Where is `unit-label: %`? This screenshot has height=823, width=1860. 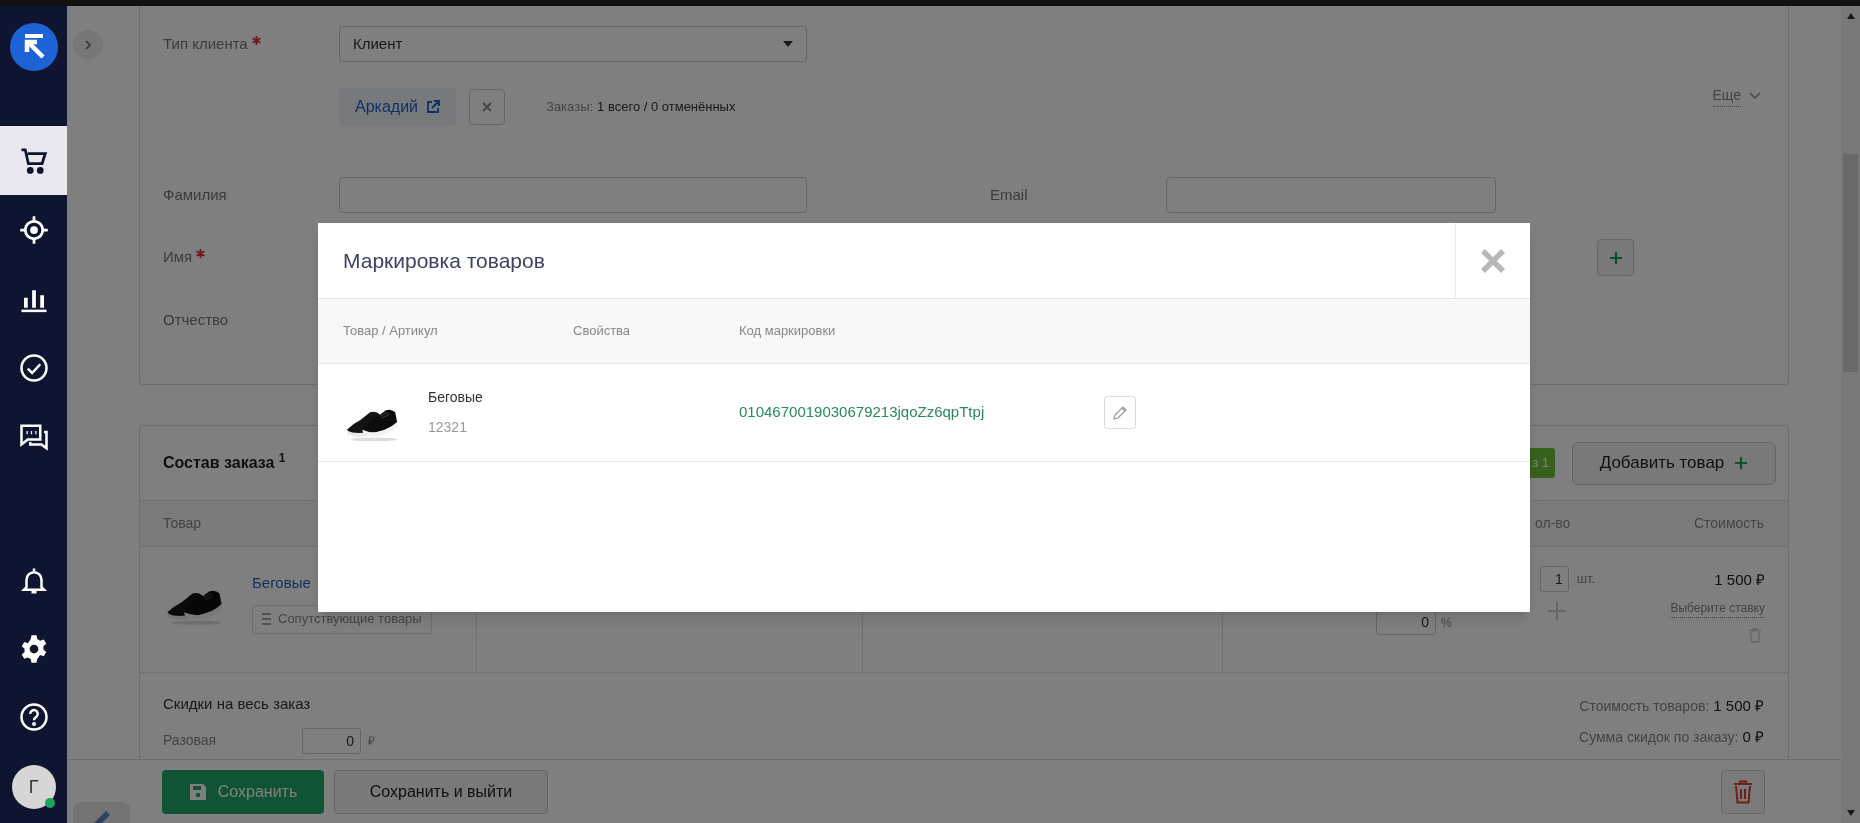 unit-label: % is located at coordinates (1446, 623).